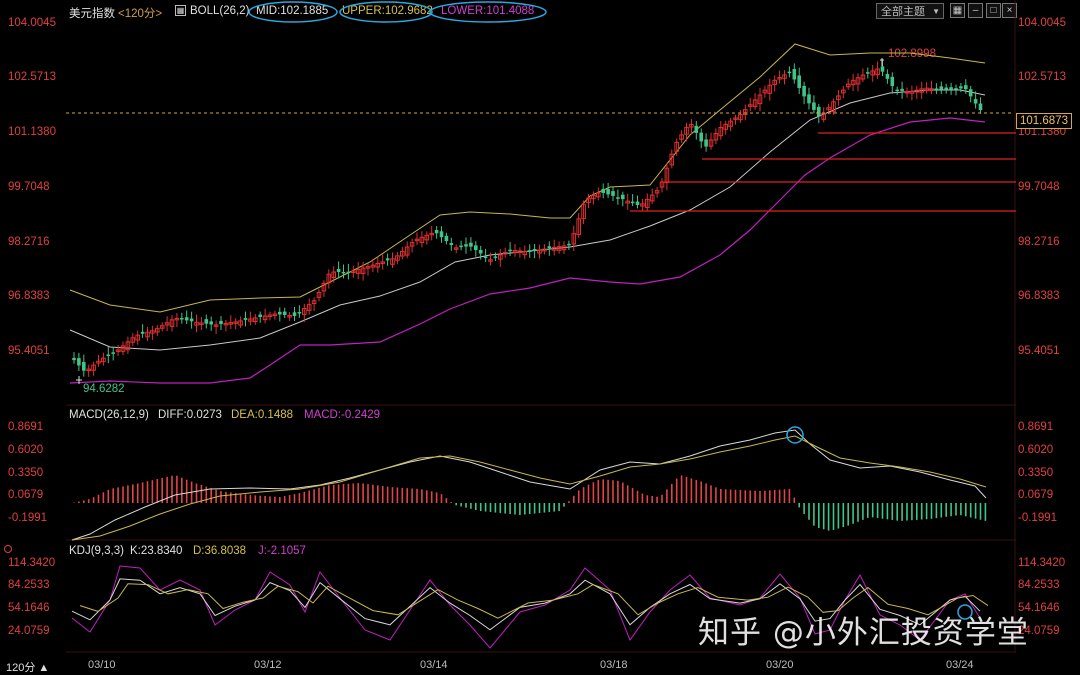 Image resolution: width=1080 pixels, height=675 pixels. Describe the element at coordinates (434, 665) in the screenshot. I see `date-label: 03/14` at that location.